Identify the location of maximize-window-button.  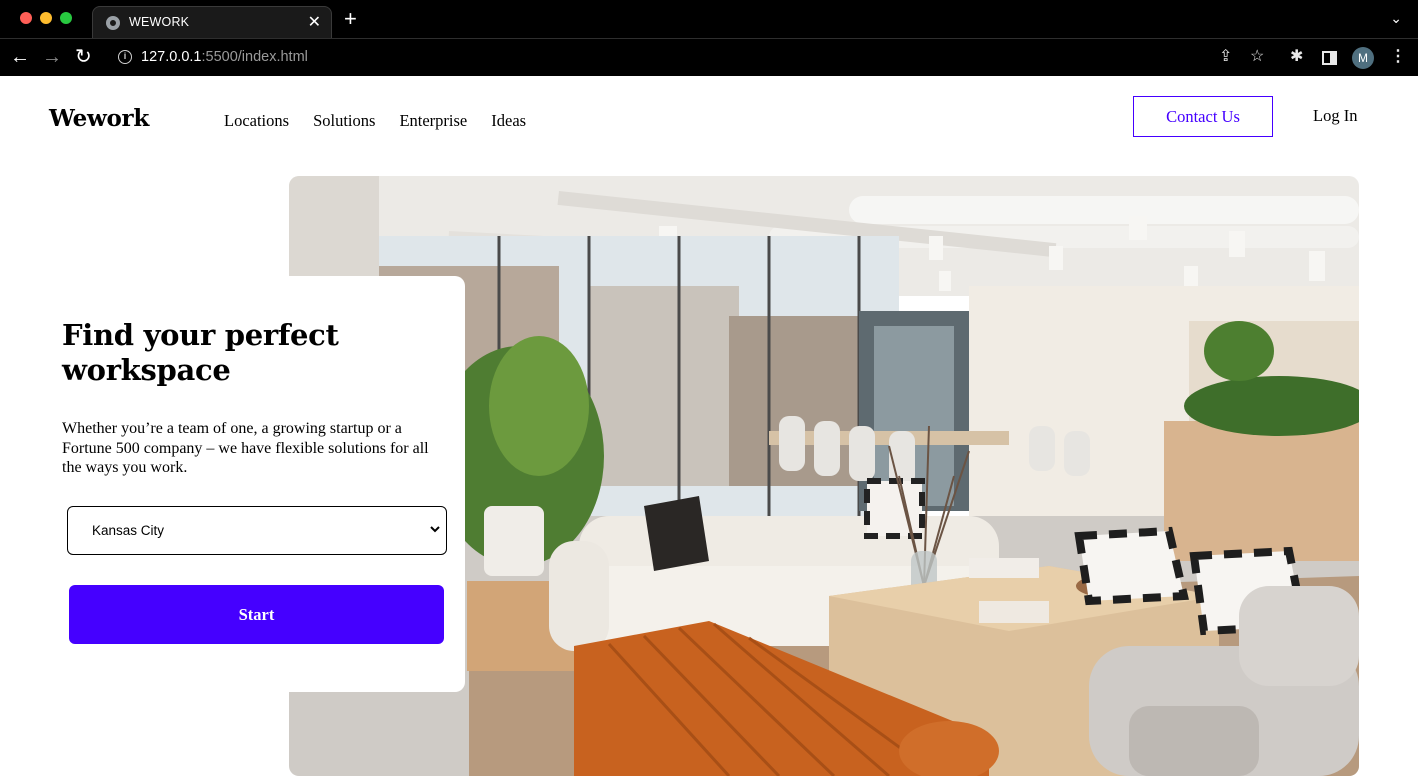
(66, 18).